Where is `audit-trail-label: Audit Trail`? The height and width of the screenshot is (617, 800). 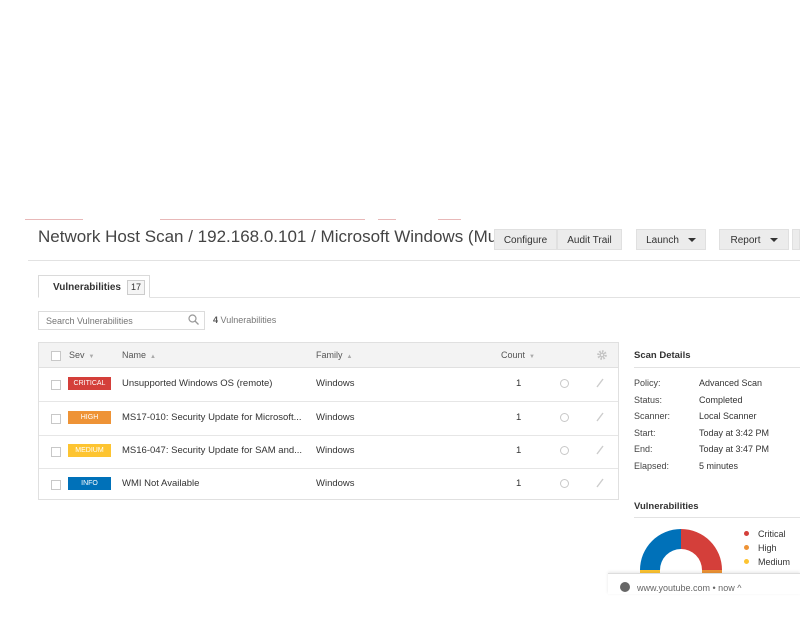 audit-trail-label: Audit Trail is located at coordinates (589, 240).